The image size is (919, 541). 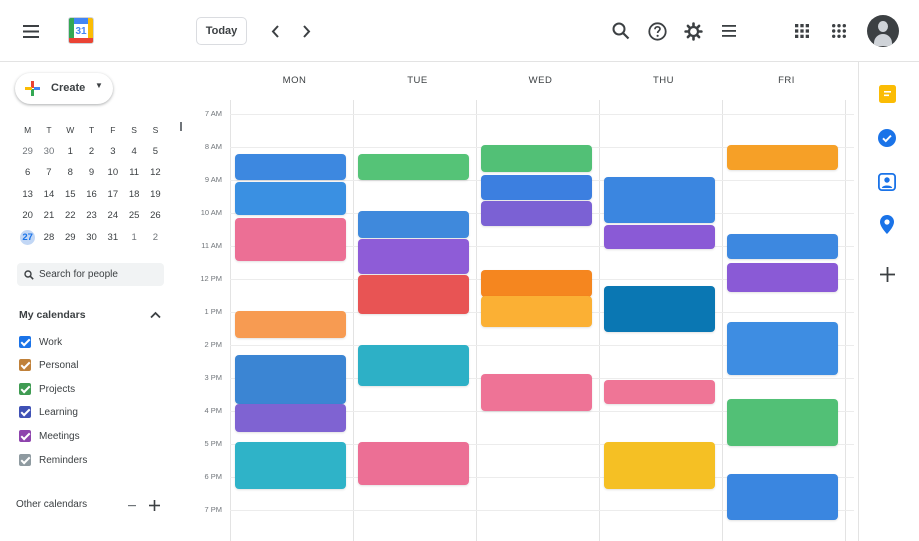 What do you see at coordinates (53, 460) in the screenshot?
I see `calendar-item-reminders: Reminders` at bounding box center [53, 460].